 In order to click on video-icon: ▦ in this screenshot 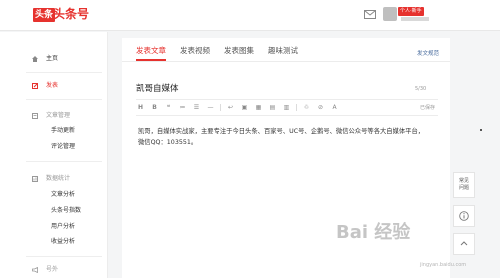, I will do `click(258, 107)`.